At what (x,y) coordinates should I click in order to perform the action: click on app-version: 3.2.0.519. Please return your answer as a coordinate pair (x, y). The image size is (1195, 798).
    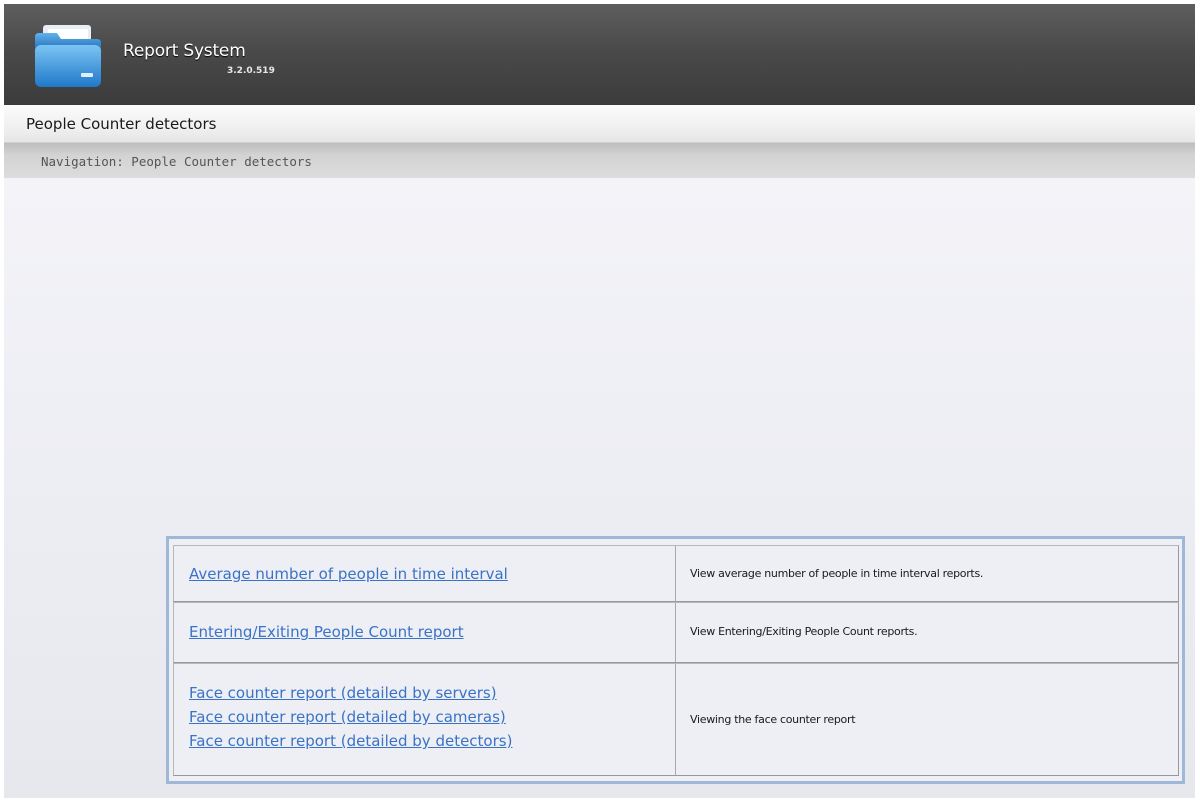
    Looking at the image, I should click on (251, 71).